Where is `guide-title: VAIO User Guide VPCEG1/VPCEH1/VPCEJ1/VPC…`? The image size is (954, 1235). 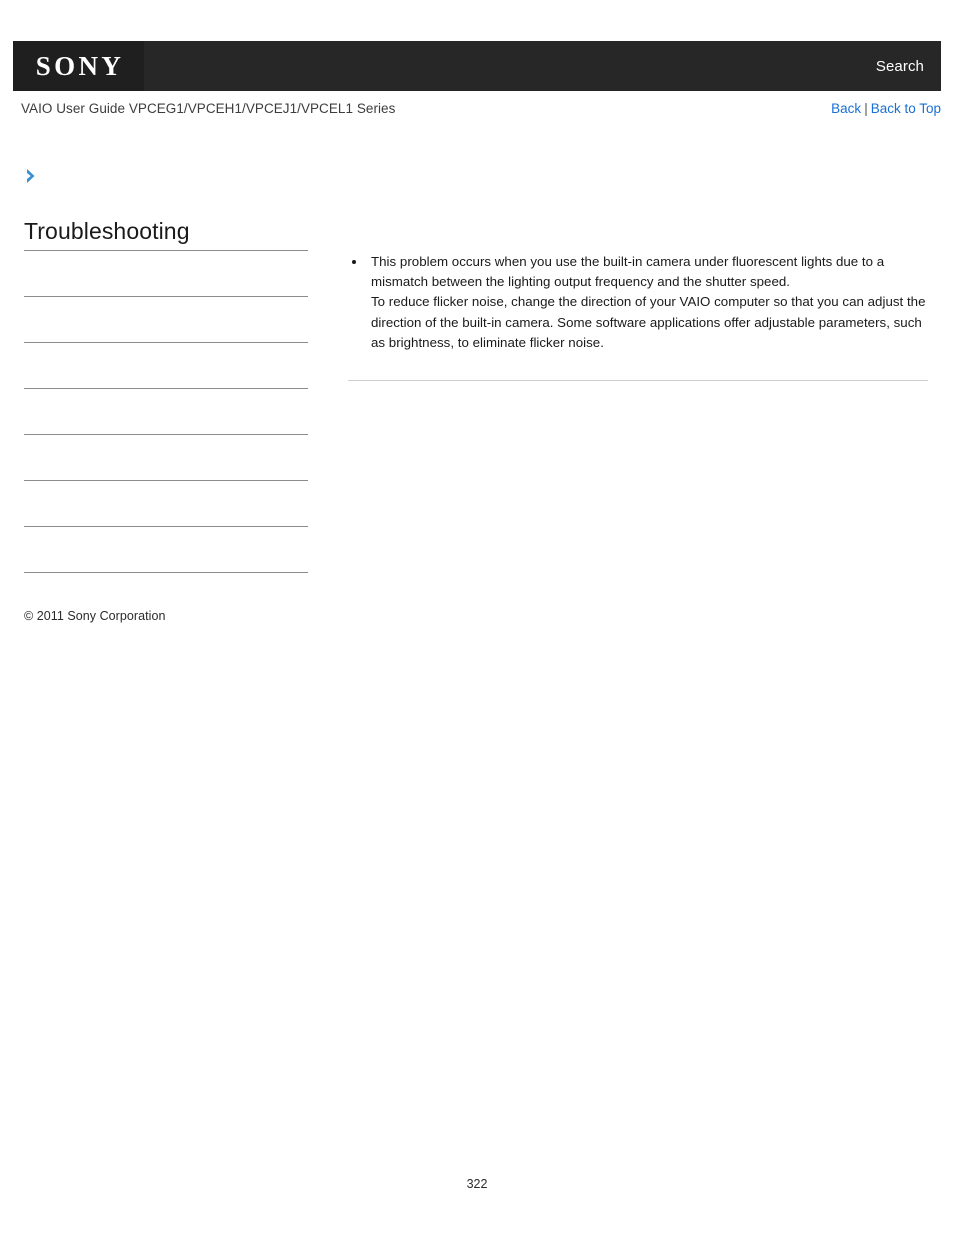
guide-title: VAIO User Guide VPCEG1/VPCEH1/VPCEJ1/VPC… is located at coordinates (208, 108).